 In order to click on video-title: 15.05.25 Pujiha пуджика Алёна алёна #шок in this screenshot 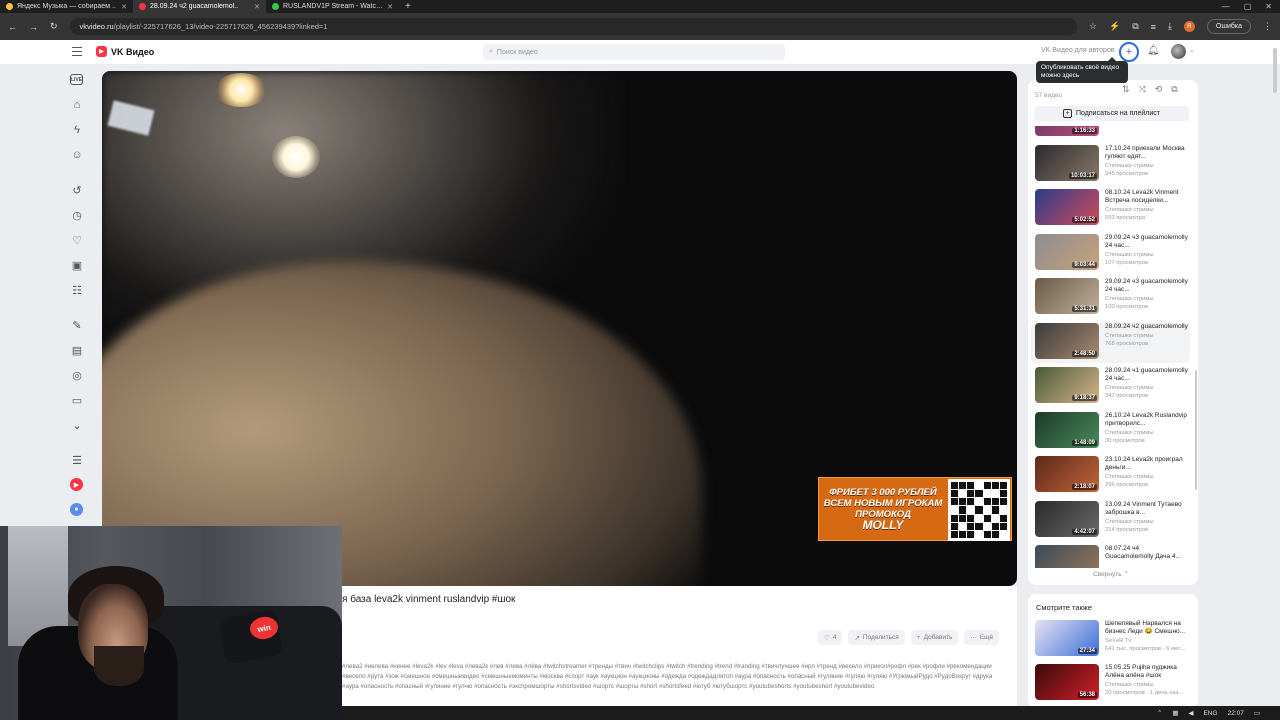, I will do `click(1147, 672)`.